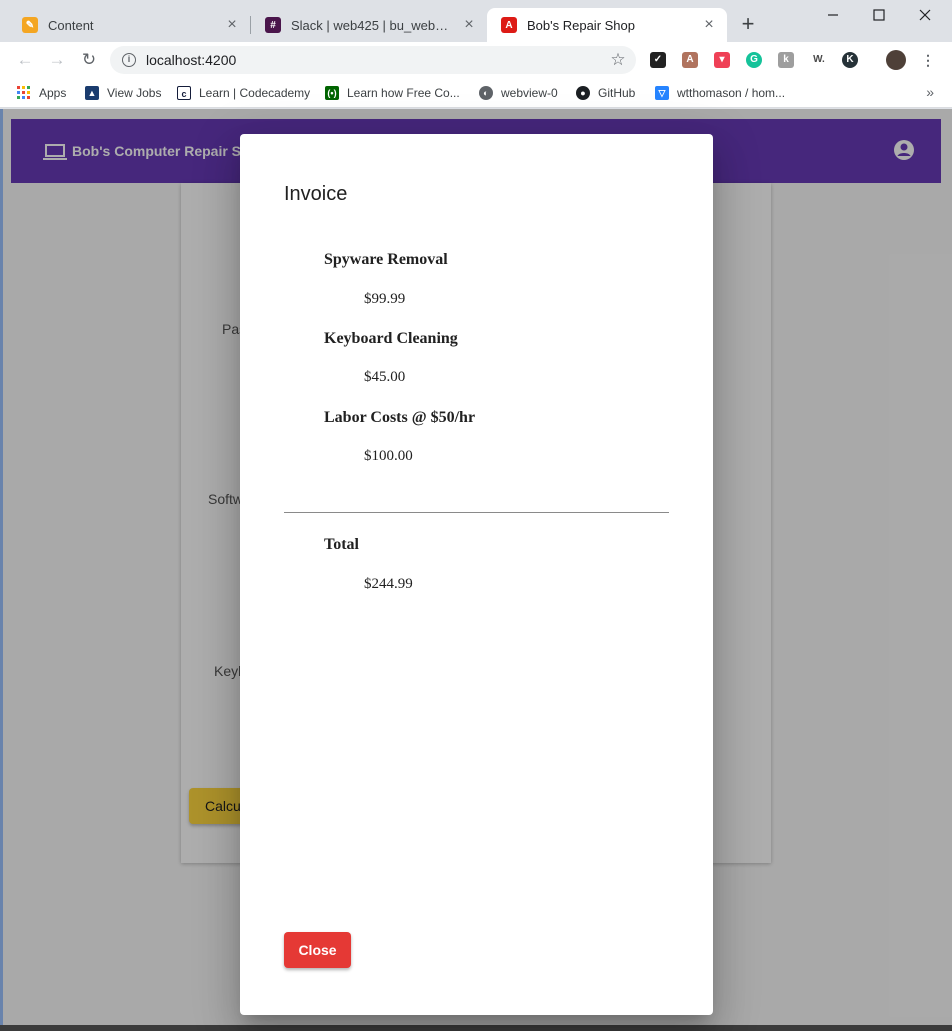 This screenshot has width=952, height=1031. Describe the element at coordinates (690, 60) in the screenshot. I see `pdf-ext-icon: A` at that location.